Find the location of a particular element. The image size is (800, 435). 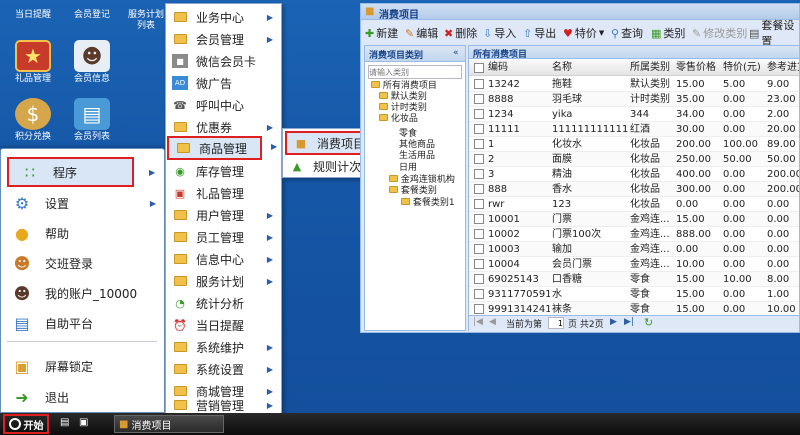

menu-item-wechat-card: ■ 微信会员卡 is located at coordinates (223, 61).